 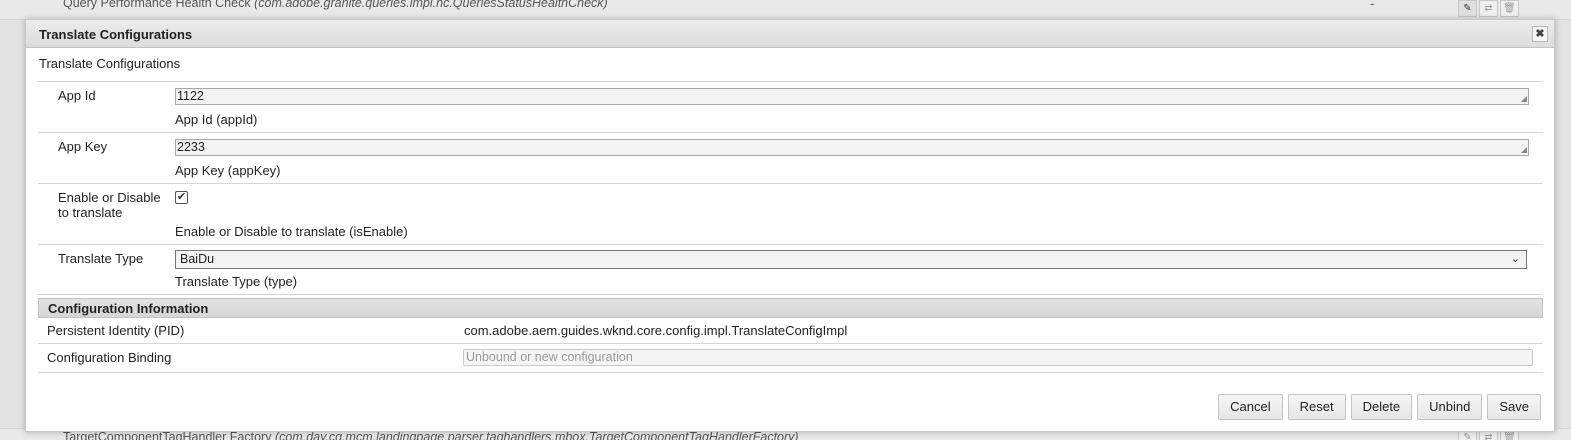 I want to click on dialog-subtitle: Translate Configurations, so click(x=110, y=63).